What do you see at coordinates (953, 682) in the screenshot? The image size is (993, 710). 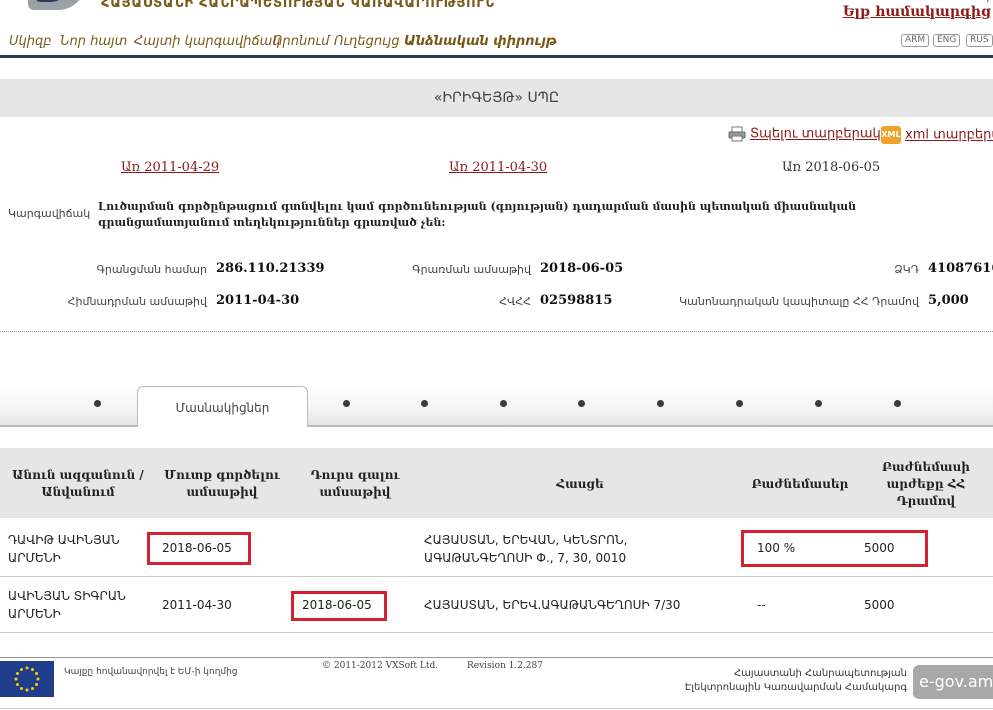 I see `egov-logo: e-gov.am` at bounding box center [953, 682].